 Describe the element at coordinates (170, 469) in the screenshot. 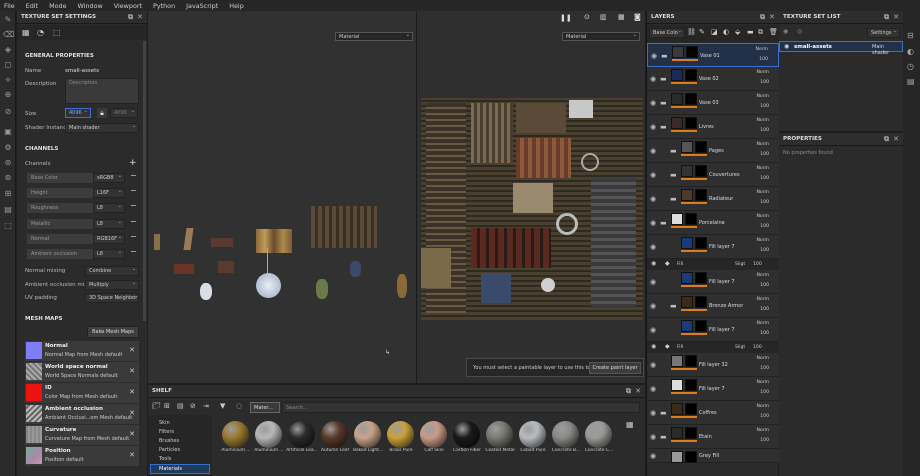

I see `shelf-category-materials: Materials` at that location.